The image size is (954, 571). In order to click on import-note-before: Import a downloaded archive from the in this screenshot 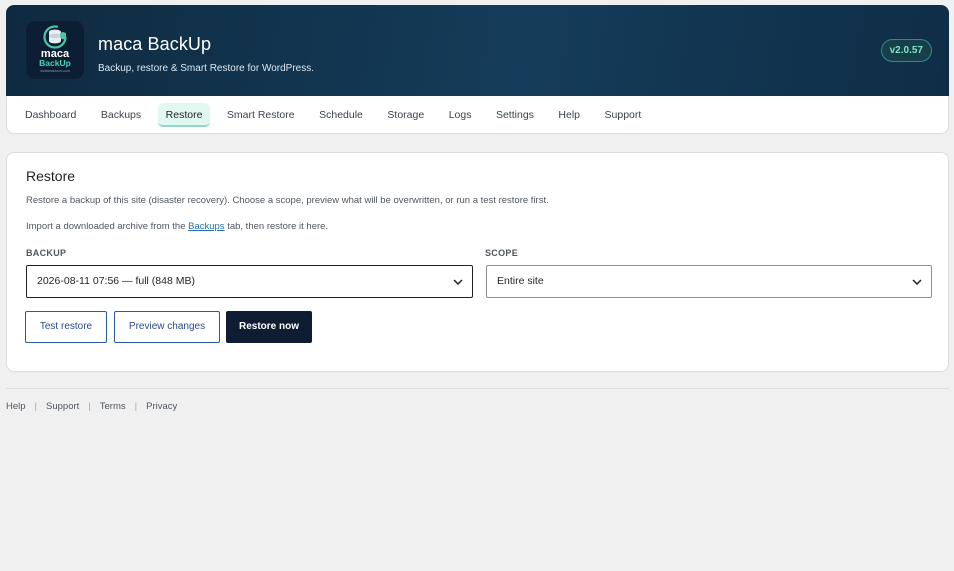, I will do `click(107, 226)`.